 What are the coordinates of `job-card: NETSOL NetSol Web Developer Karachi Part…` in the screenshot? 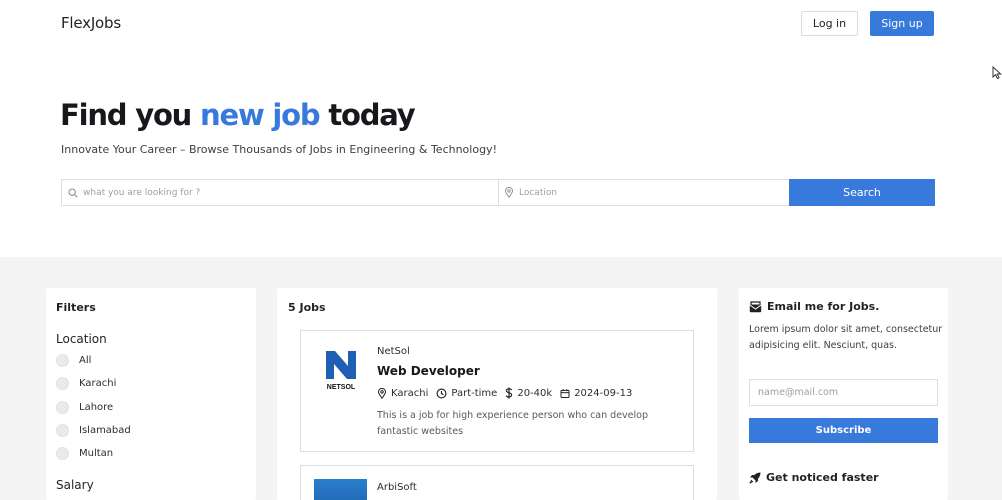 It's located at (497, 391).